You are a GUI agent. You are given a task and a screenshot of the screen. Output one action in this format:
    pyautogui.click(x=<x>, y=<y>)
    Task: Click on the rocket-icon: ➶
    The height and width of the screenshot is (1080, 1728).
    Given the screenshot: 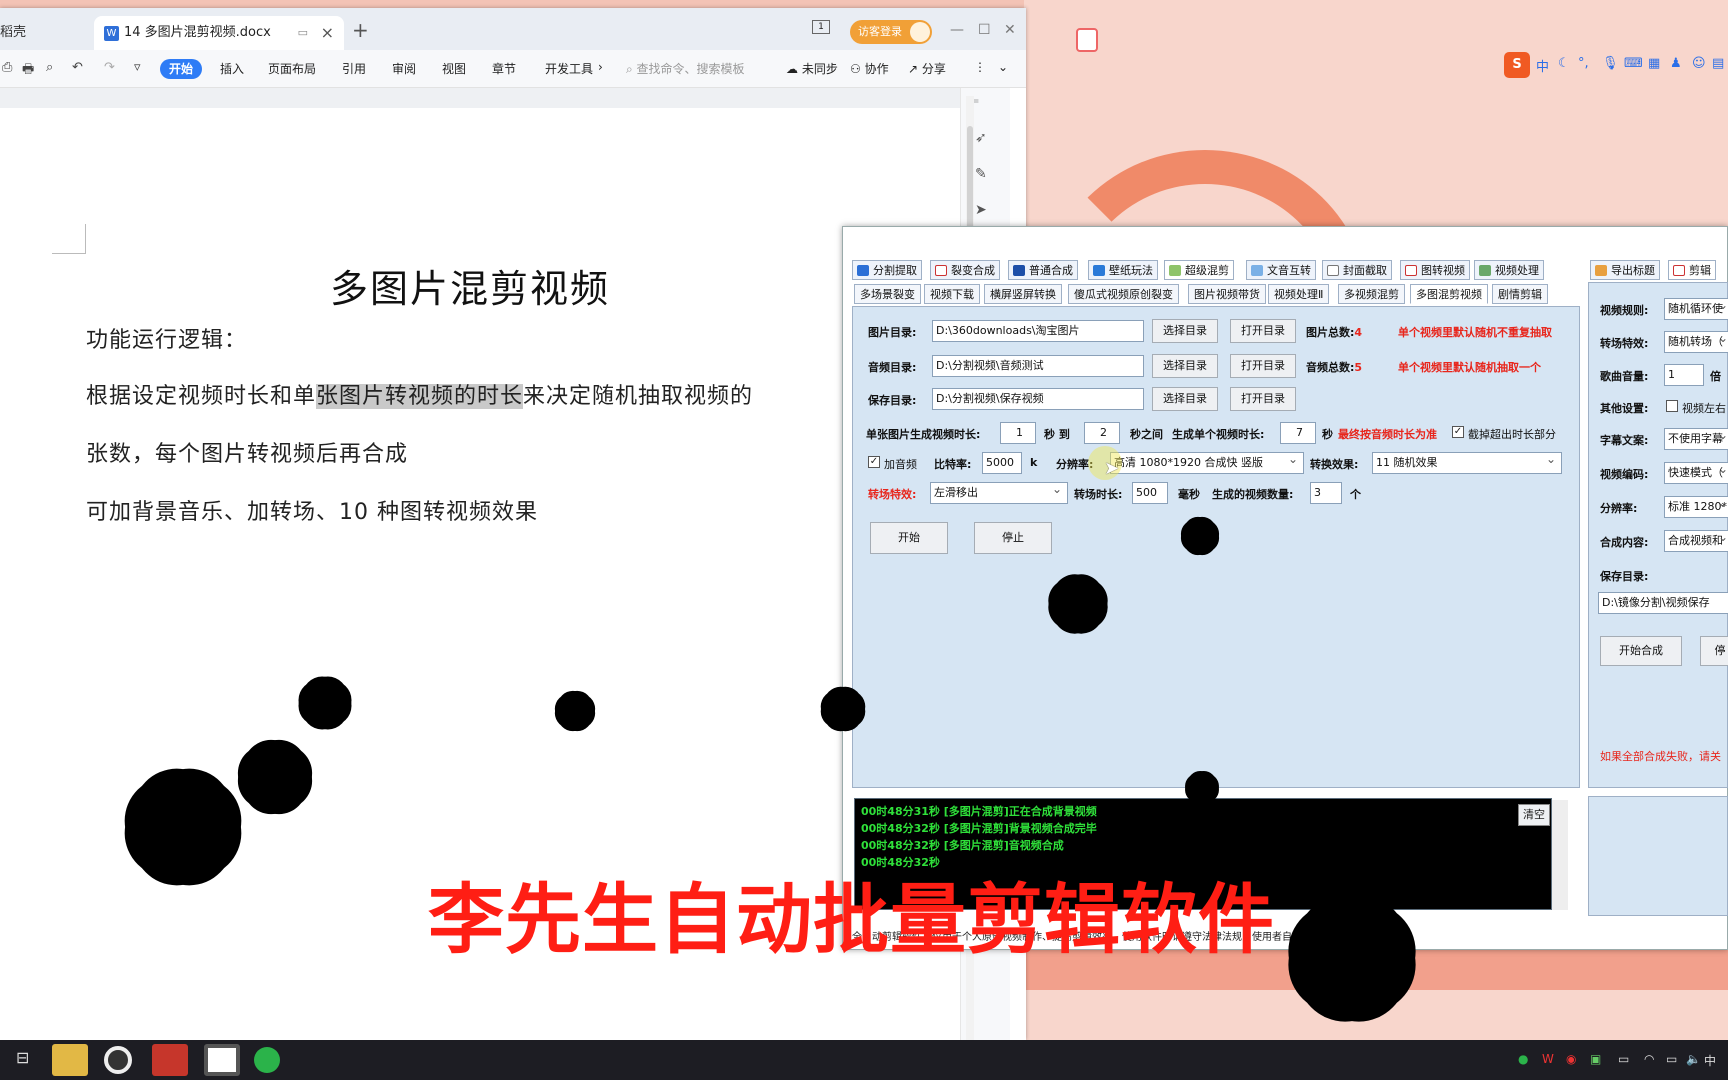 What is the action you would take?
    pyautogui.click(x=981, y=138)
    